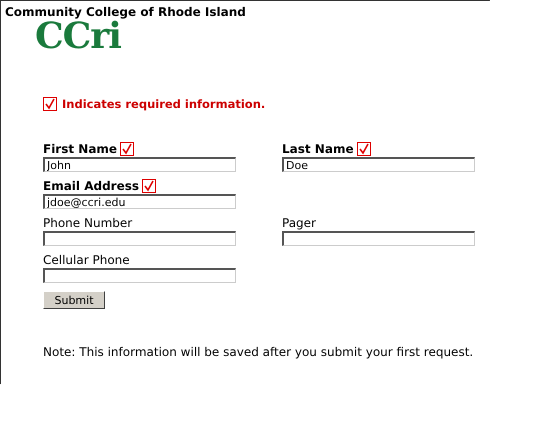 Image resolution: width=544 pixels, height=421 pixels. Describe the element at coordinates (86, 260) in the screenshot. I see `field-label: Cellular Phone` at that location.